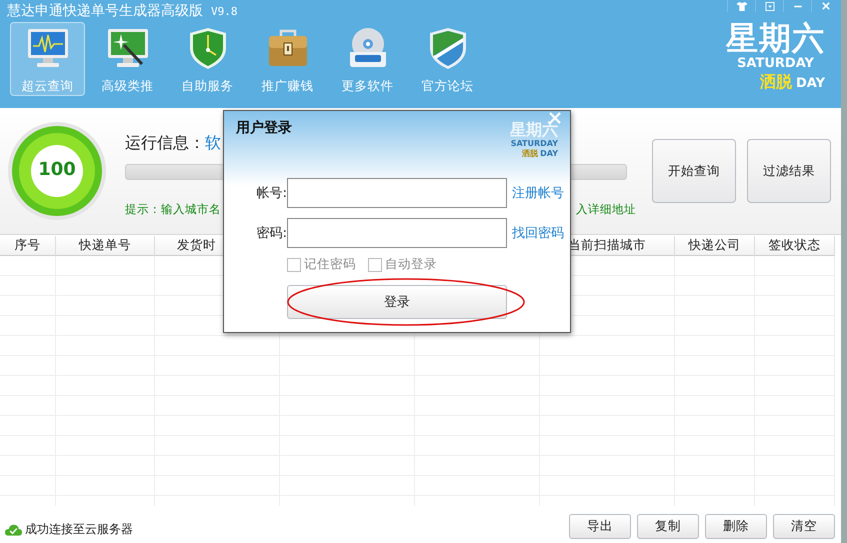 The width and height of the screenshot is (847, 543). Describe the element at coordinates (57, 169) in the screenshot. I see `score-value: 100` at that location.